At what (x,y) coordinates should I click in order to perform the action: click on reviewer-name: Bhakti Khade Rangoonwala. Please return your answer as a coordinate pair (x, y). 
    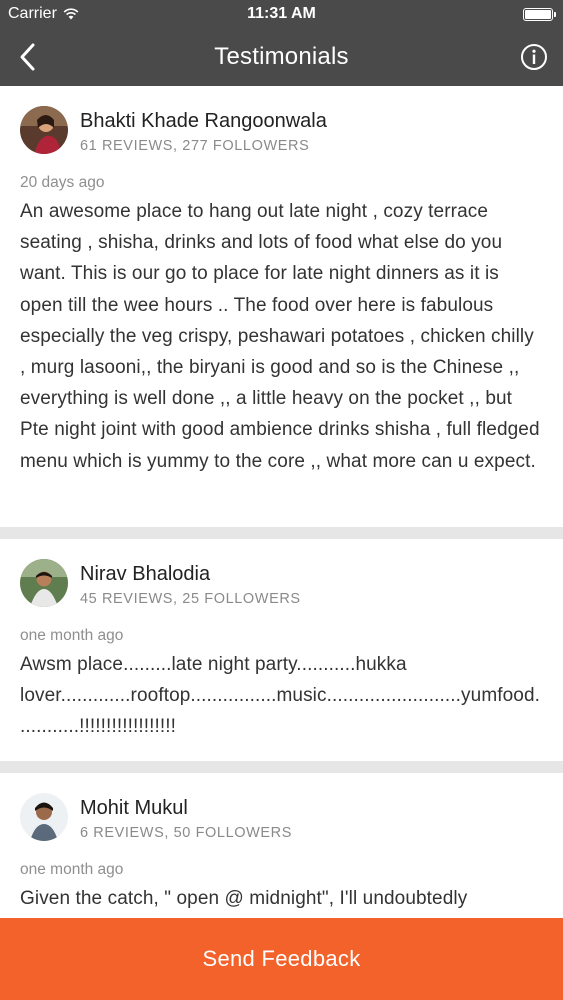
    Looking at the image, I should click on (203, 121).